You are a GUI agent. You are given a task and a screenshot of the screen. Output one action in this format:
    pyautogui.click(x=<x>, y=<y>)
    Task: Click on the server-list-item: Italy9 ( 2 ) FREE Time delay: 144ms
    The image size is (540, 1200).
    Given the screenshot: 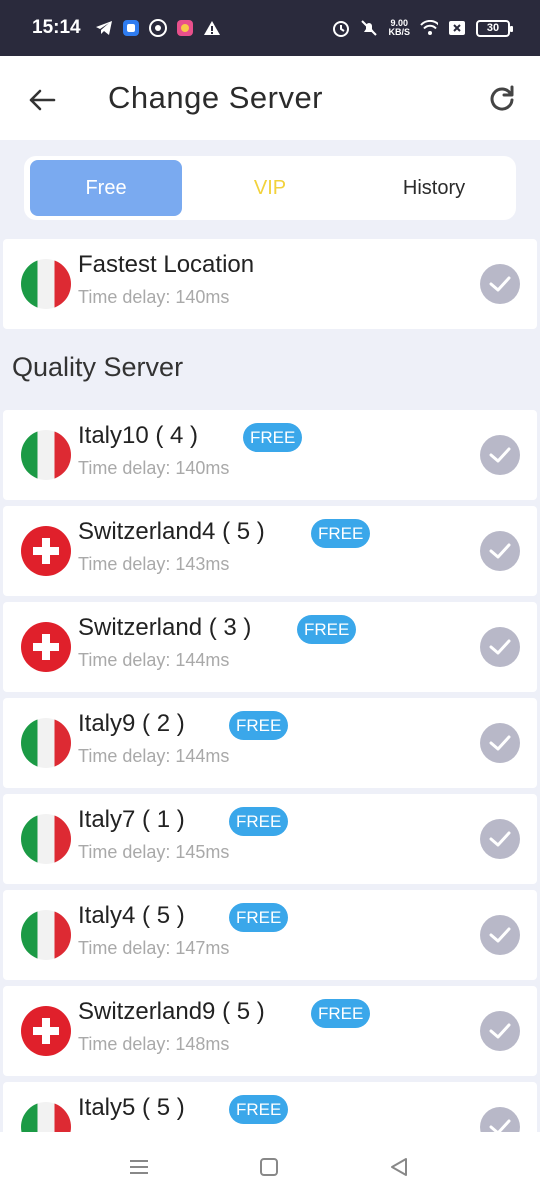 What is the action you would take?
    pyautogui.click(x=270, y=743)
    